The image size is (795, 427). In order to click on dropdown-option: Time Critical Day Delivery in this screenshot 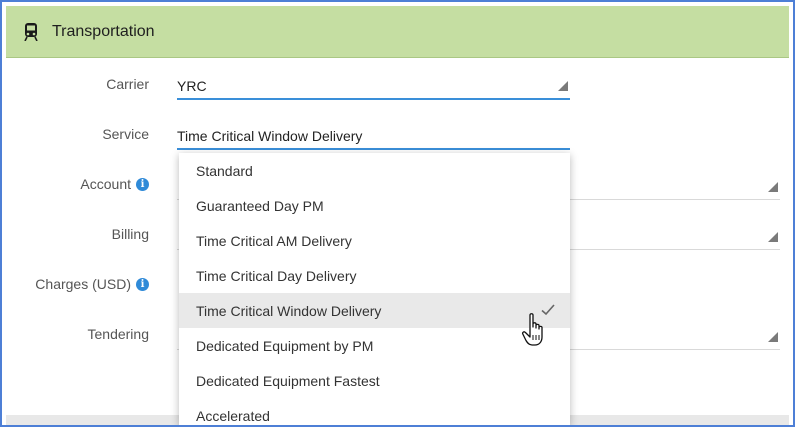, I will do `click(374, 275)`.